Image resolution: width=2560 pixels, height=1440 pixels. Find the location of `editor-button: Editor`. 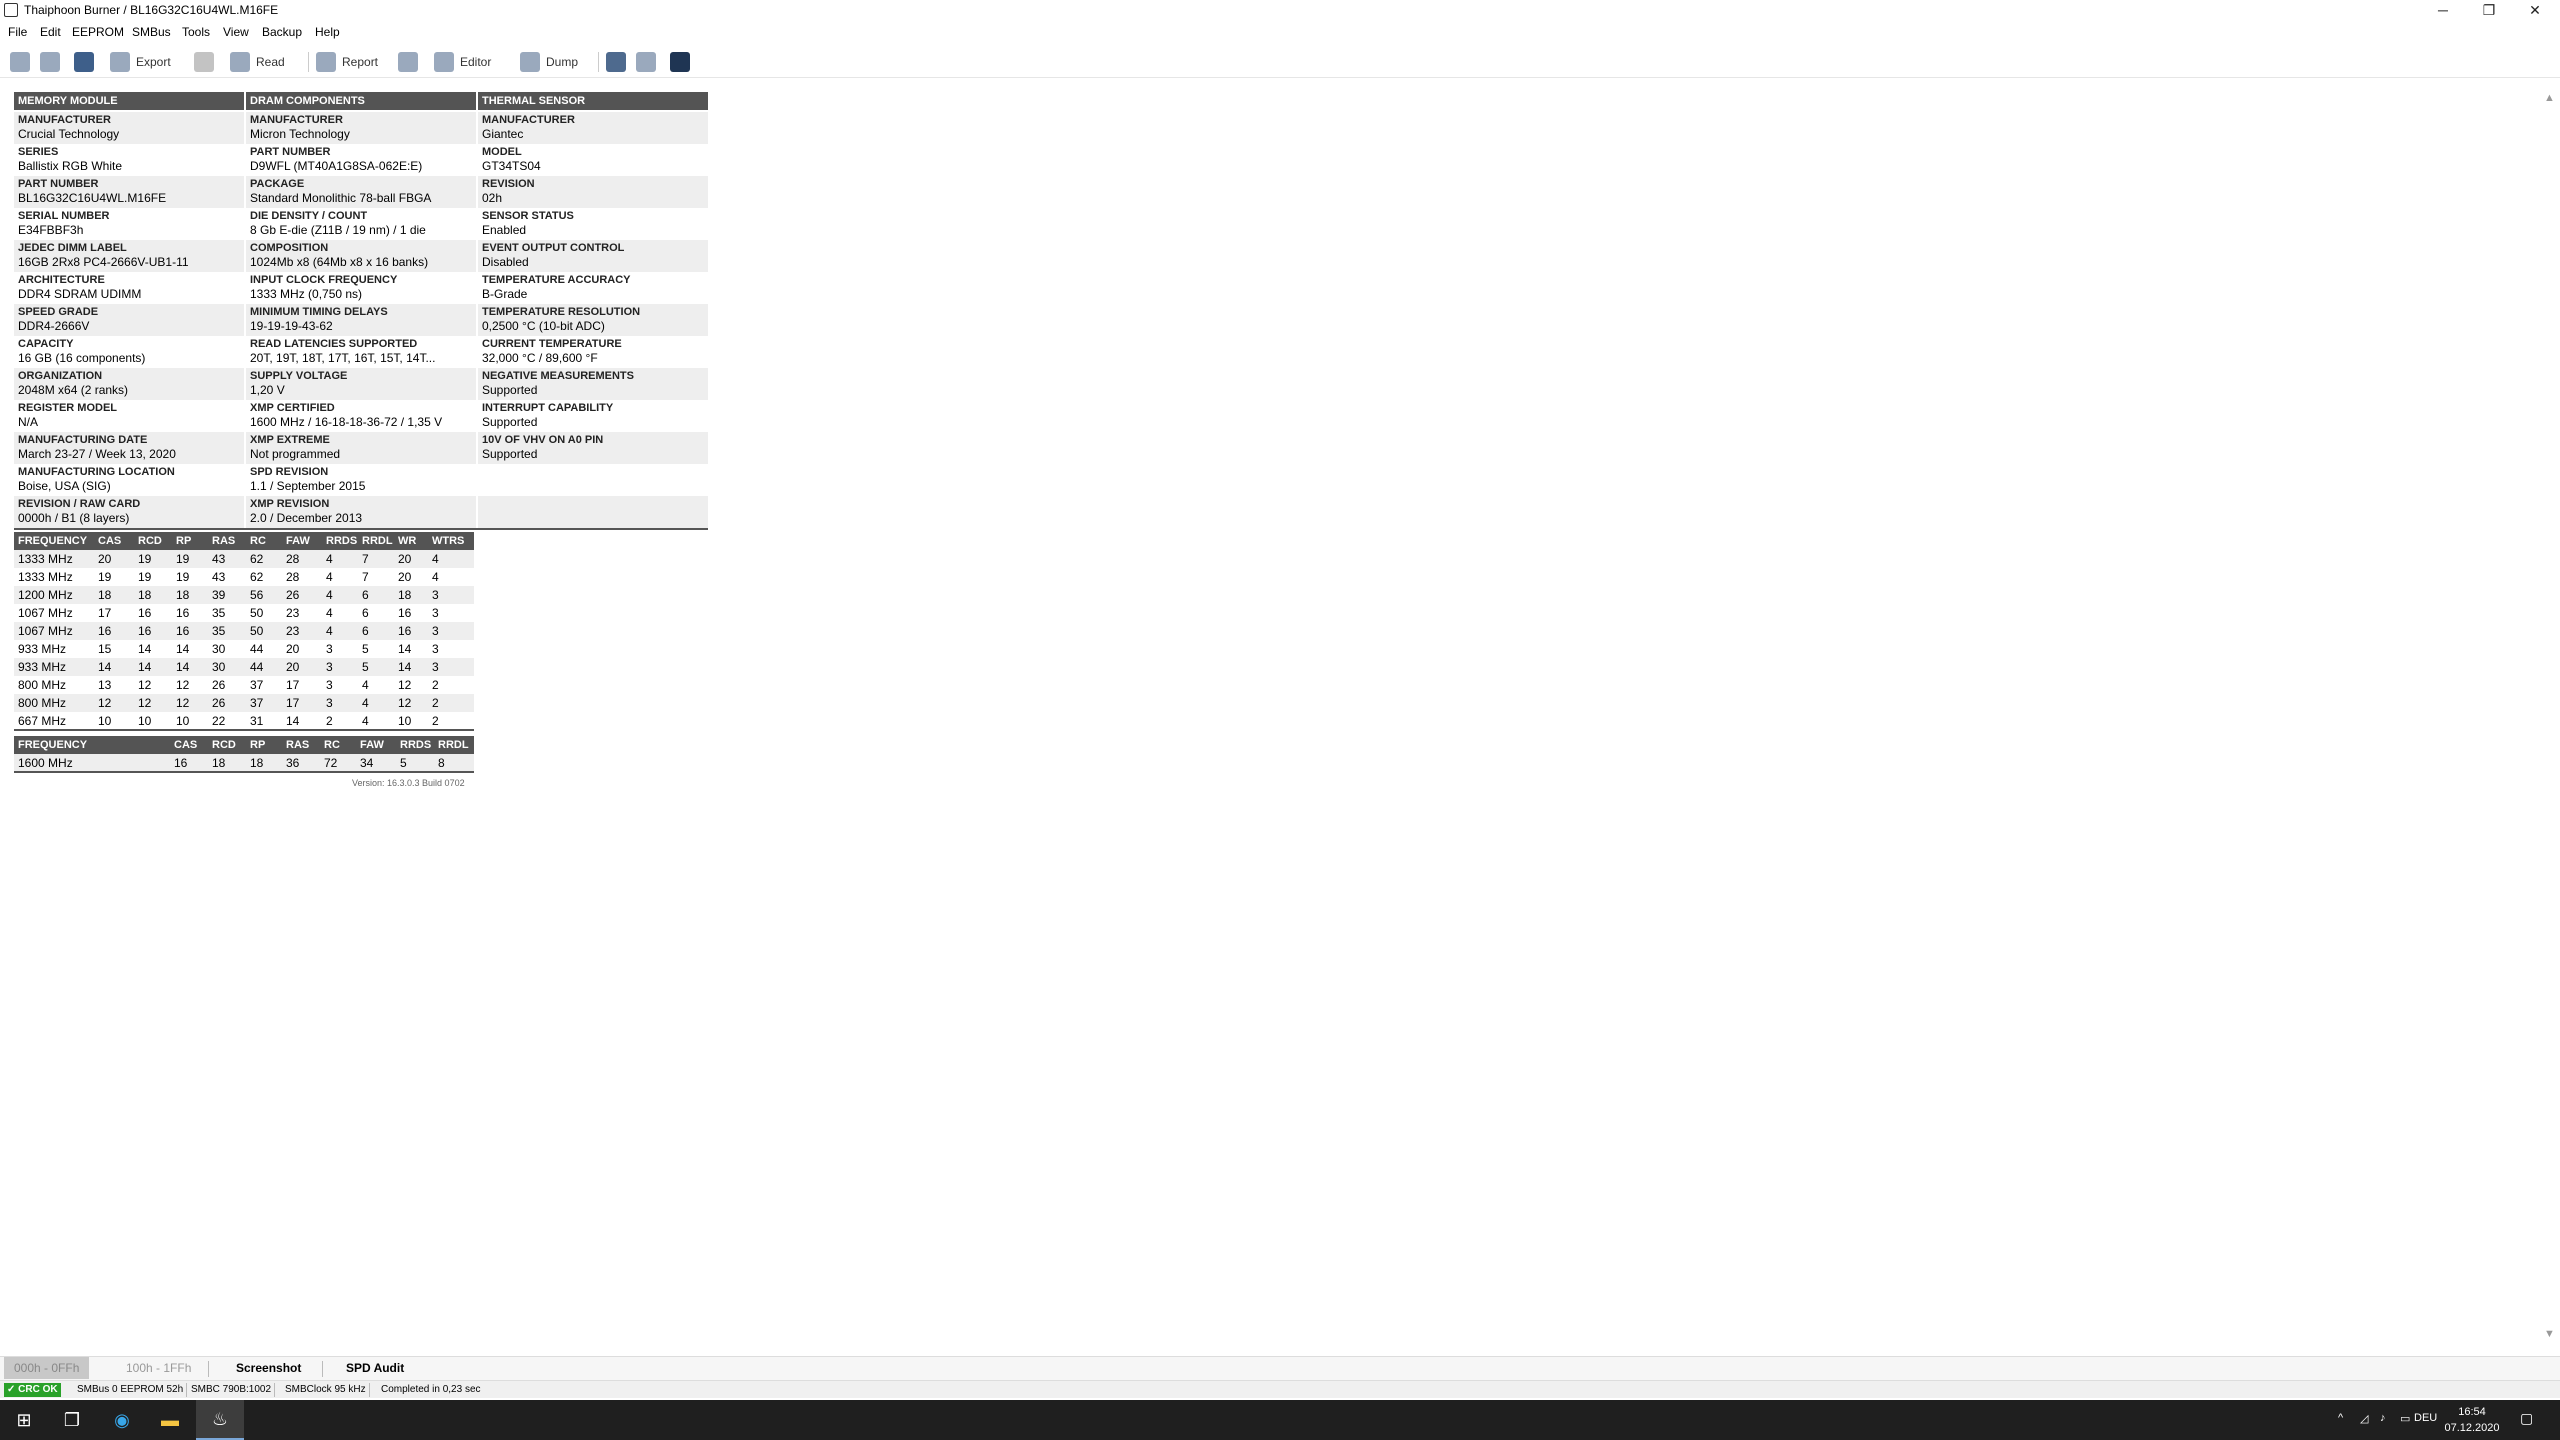

editor-button: Editor is located at coordinates (462, 62).